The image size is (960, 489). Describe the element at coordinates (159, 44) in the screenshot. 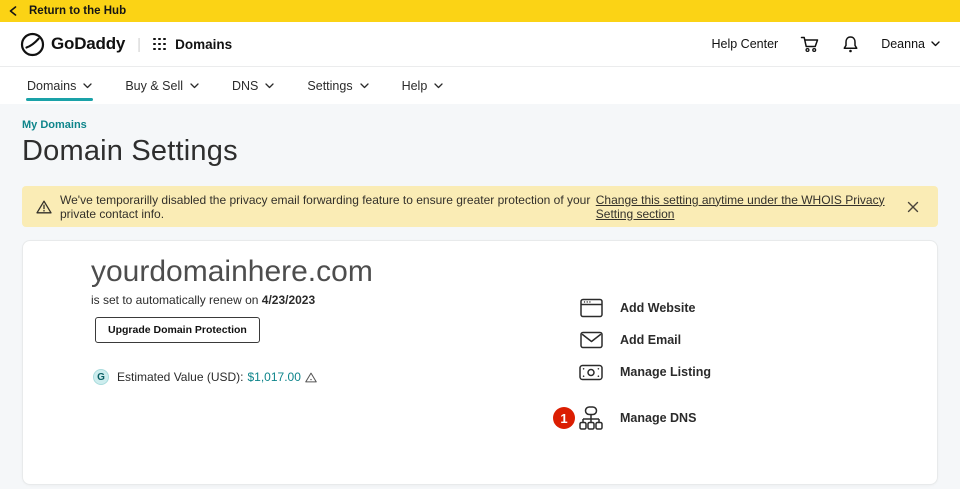

I see `apps-grid-icon` at that location.